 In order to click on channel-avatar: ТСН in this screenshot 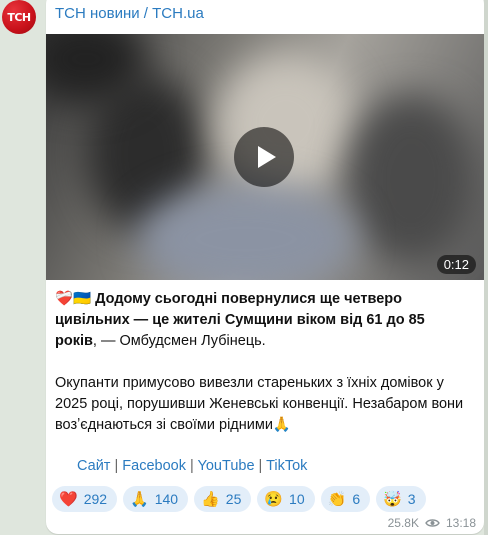, I will do `click(19, 17)`.